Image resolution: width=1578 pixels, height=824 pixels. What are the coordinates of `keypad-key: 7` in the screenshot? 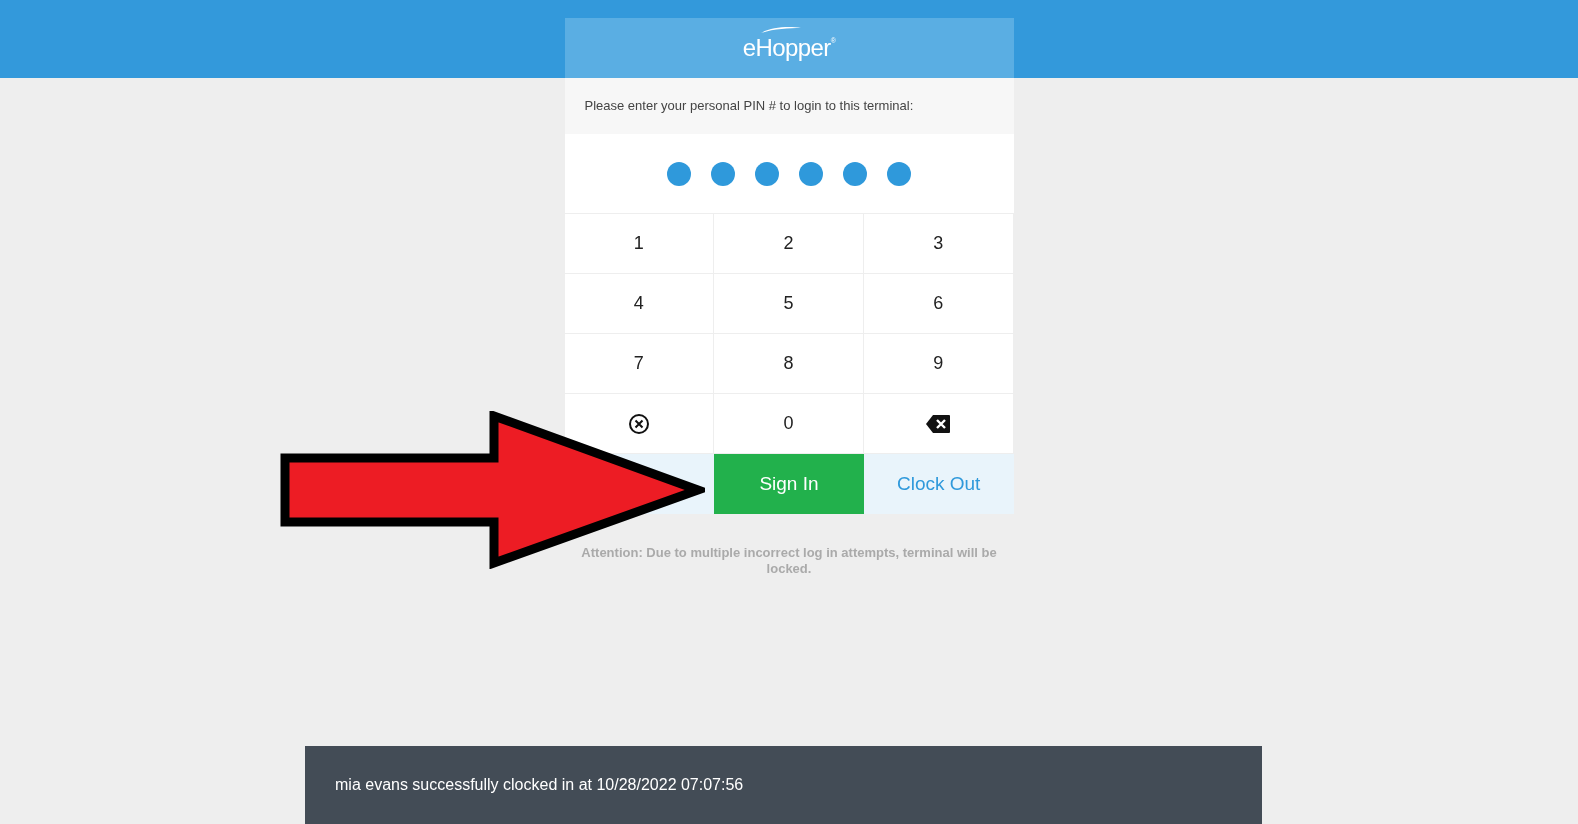 It's located at (639, 364).